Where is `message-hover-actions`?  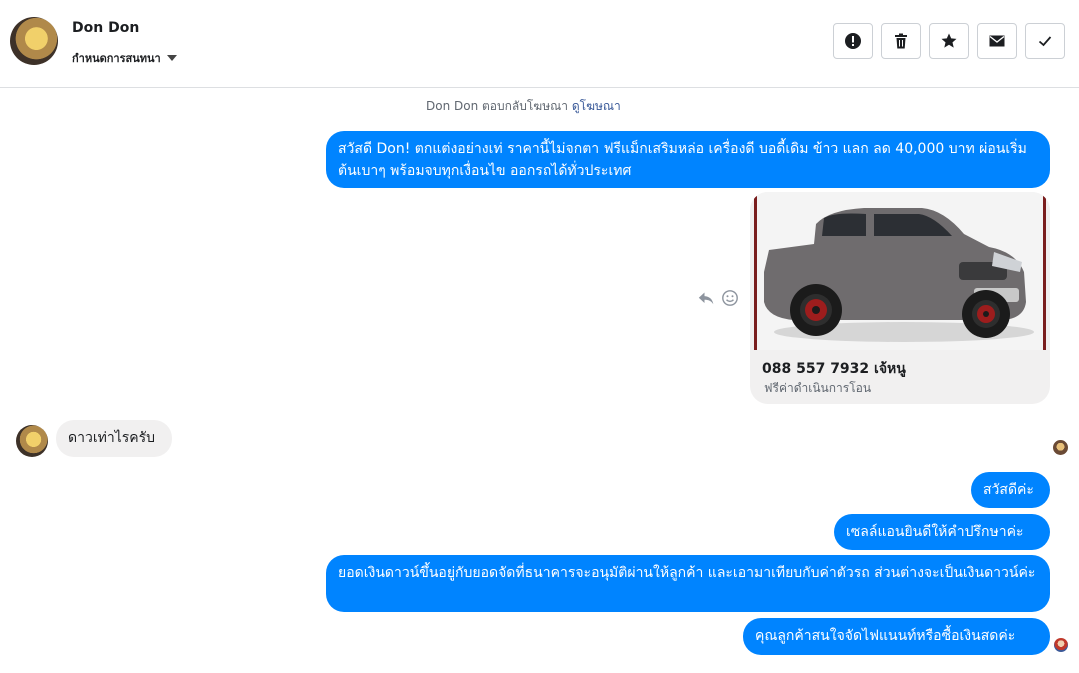
message-hover-actions is located at coordinates (718, 298).